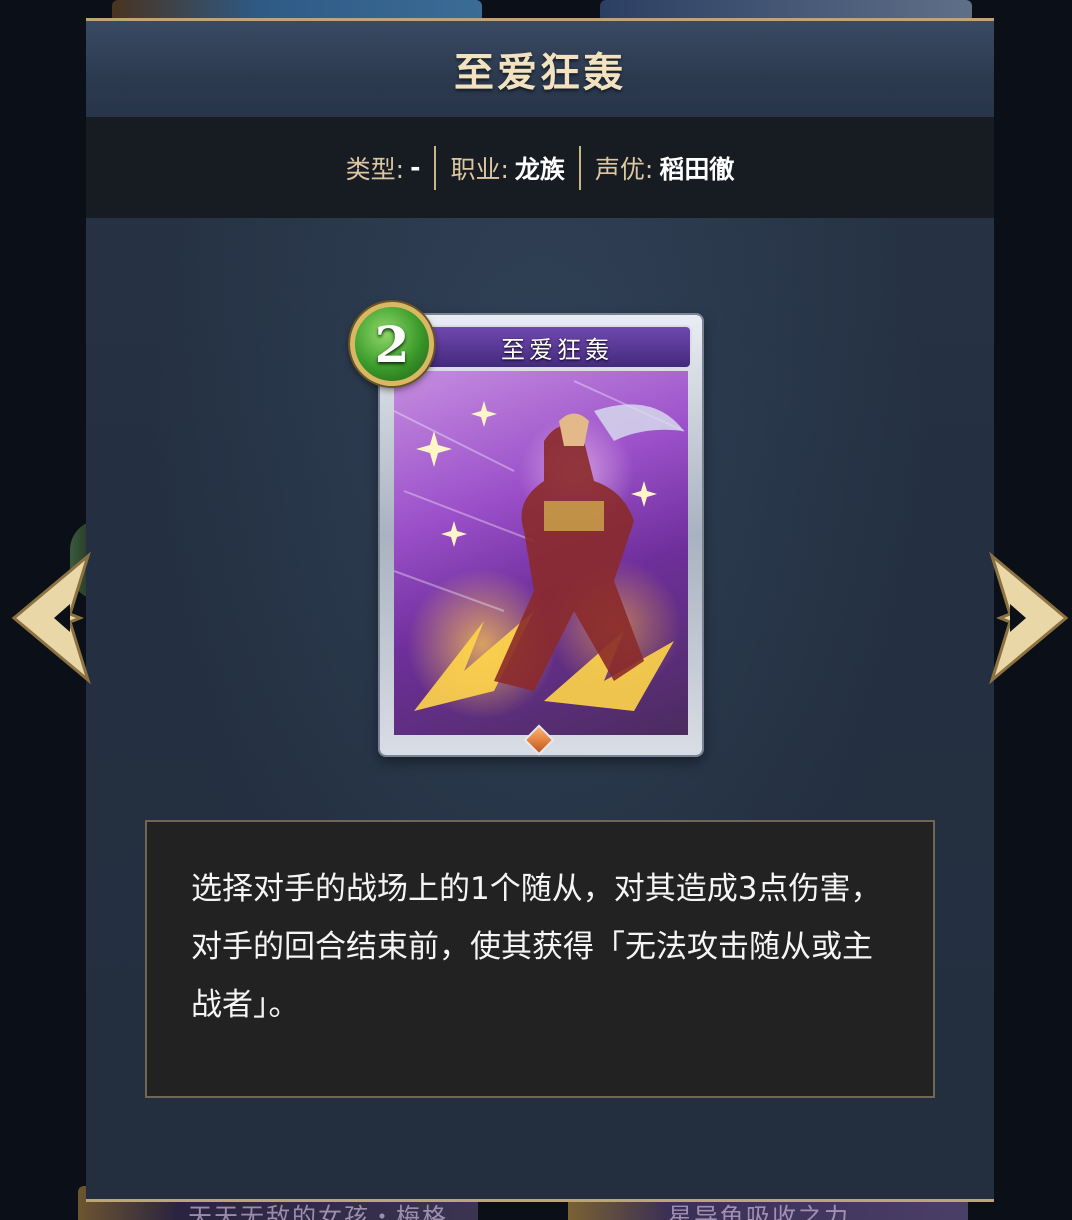 This screenshot has width=1072, height=1220. Describe the element at coordinates (539, 545) in the screenshot. I see `card-art-illustration` at that location.